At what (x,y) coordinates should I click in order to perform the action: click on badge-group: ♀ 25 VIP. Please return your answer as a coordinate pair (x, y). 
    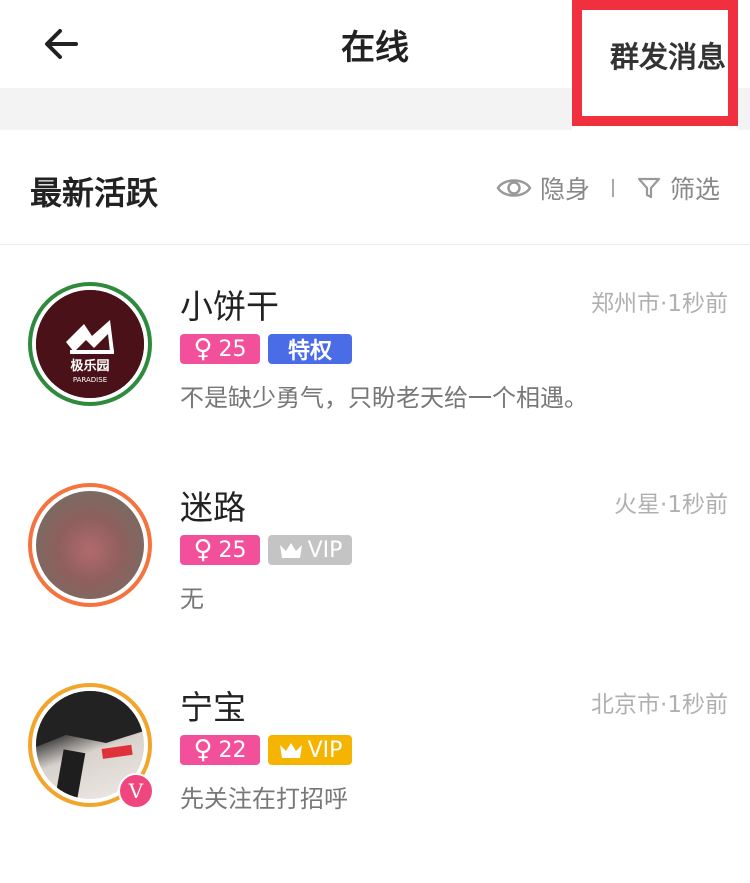
    Looking at the image, I should click on (266, 550).